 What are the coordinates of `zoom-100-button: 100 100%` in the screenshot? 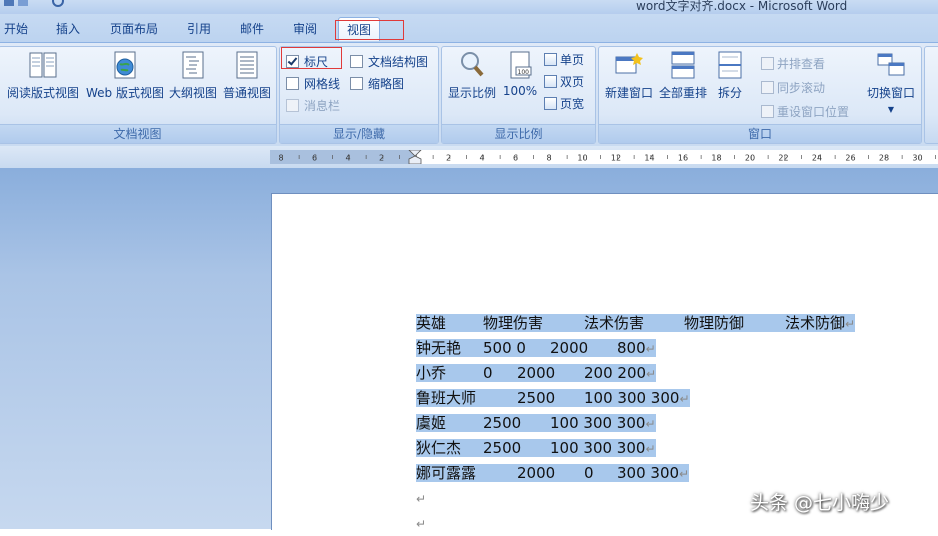 It's located at (520, 73).